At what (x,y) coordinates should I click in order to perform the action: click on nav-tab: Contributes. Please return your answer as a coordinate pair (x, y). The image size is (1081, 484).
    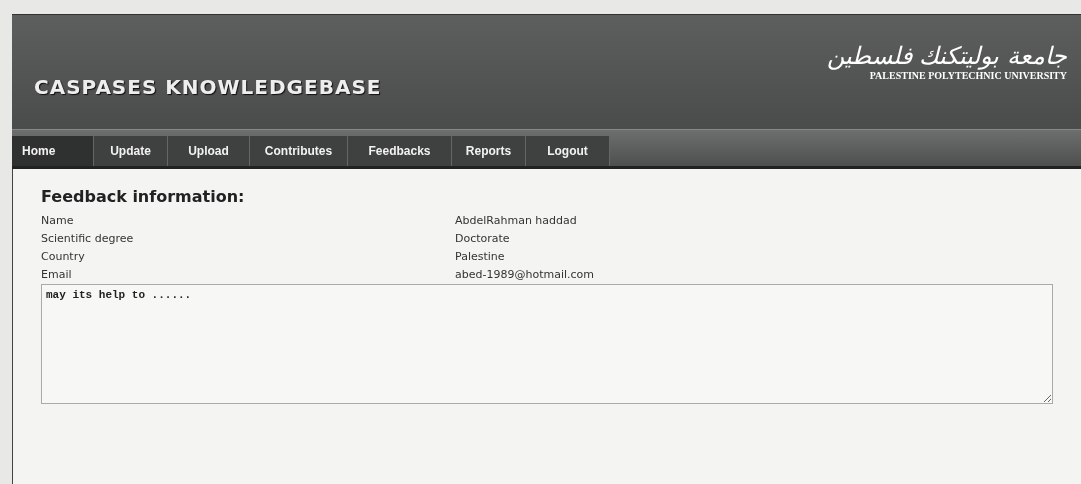
    Looking at the image, I should click on (299, 151).